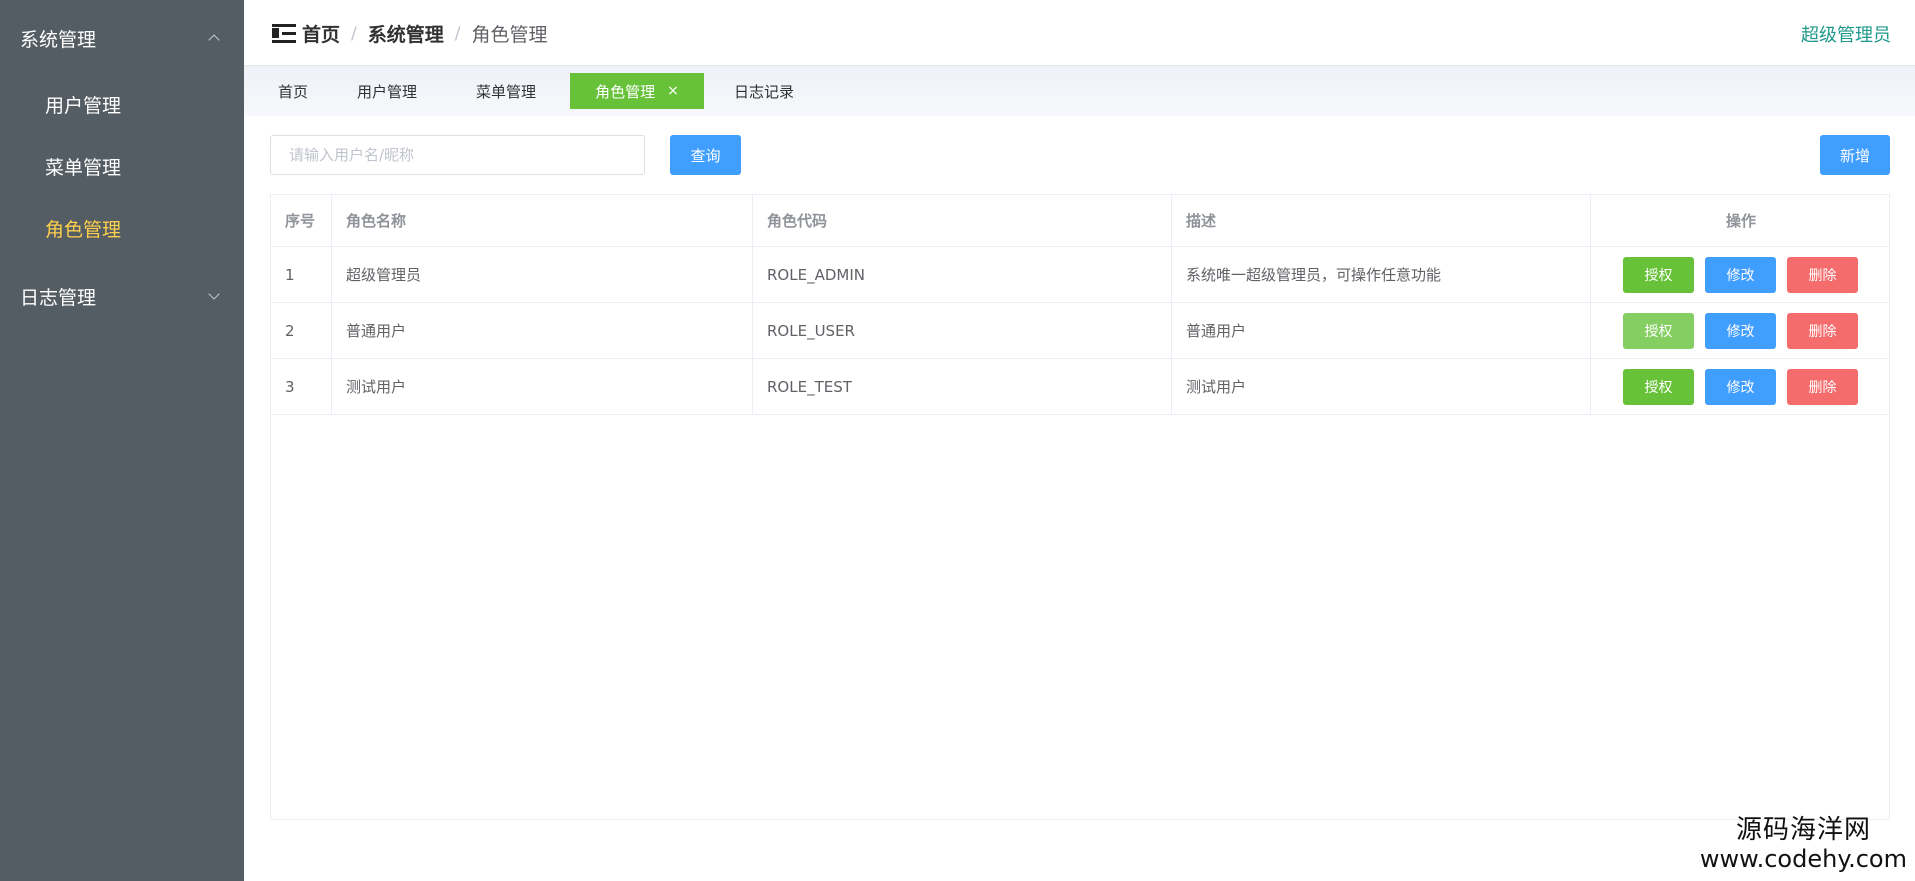  Describe the element at coordinates (214, 40) in the screenshot. I see `chevron-up-icon` at that location.